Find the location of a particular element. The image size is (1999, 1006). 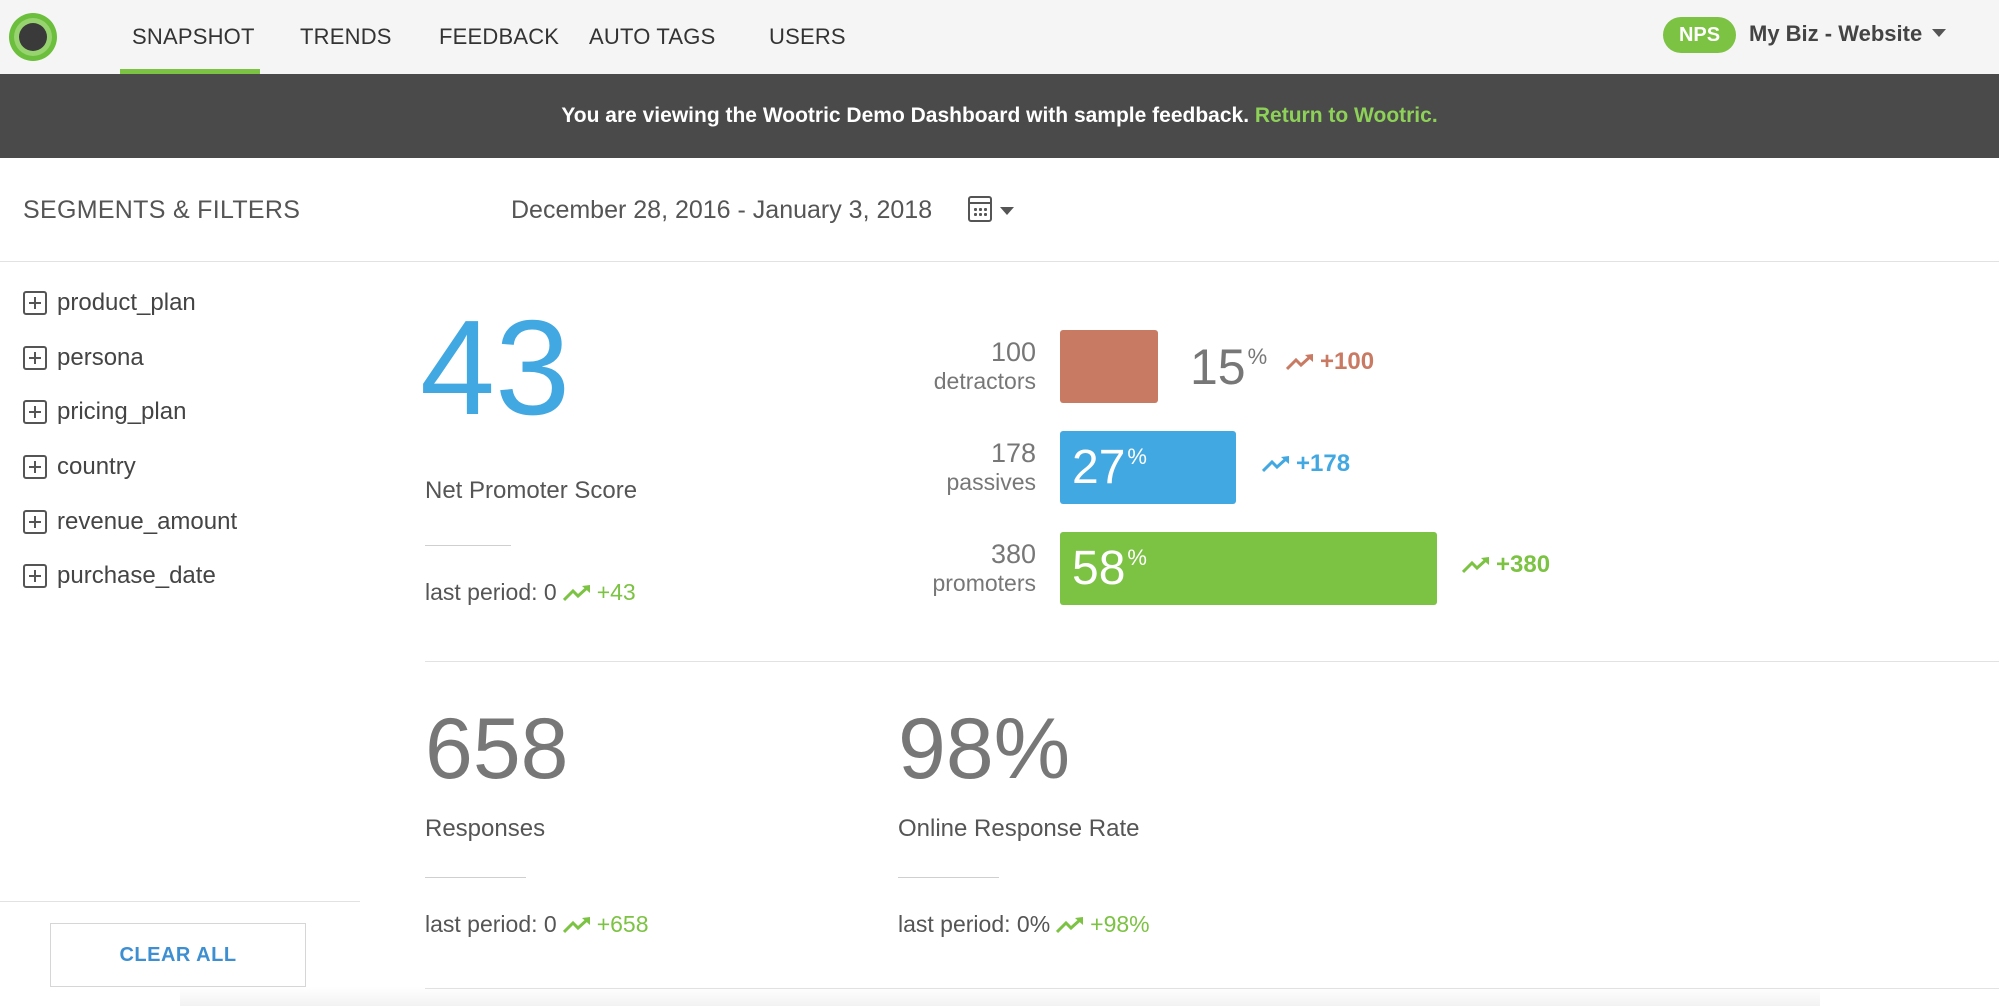

filter-persona: persona is located at coordinates (83, 358).